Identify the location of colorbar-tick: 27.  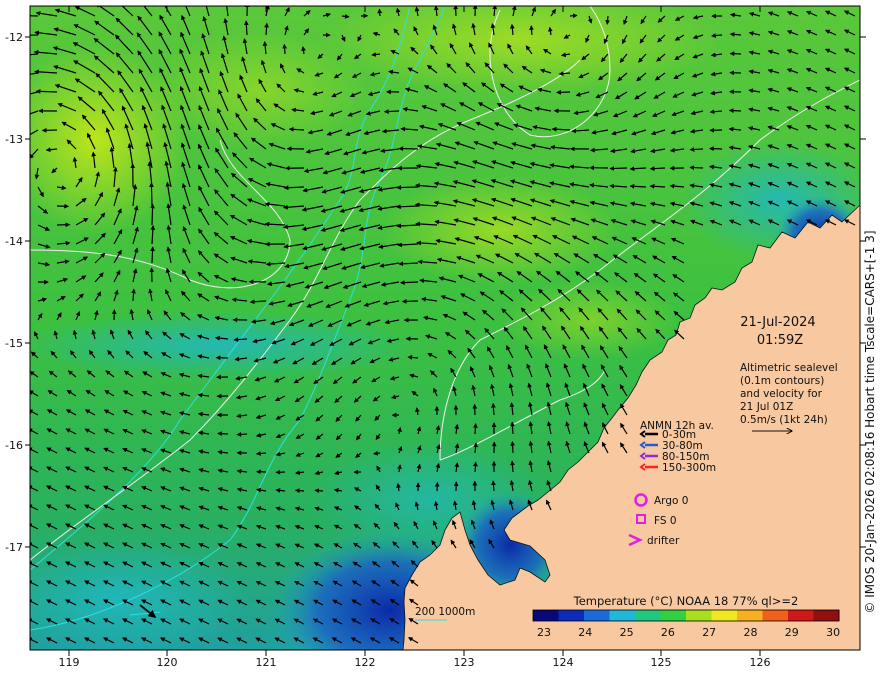
(709, 632).